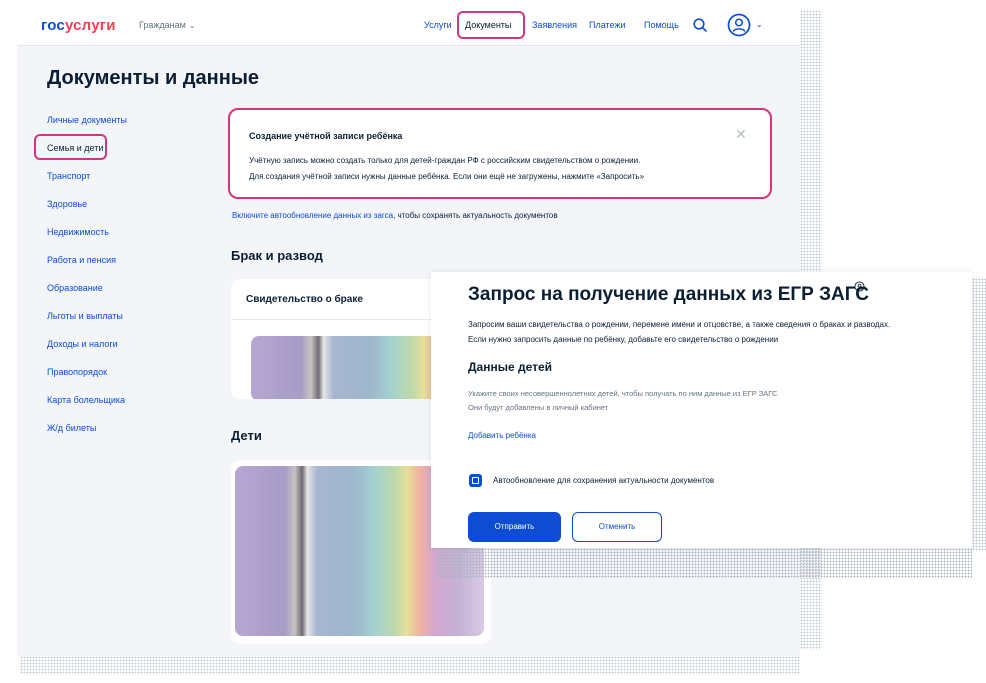 The image size is (986, 683). Describe the element at coordinates (668, 294) in the screenshot. I see `dialog-title: Запрос на получение данных из ЕГР ЗАГС` at that location.